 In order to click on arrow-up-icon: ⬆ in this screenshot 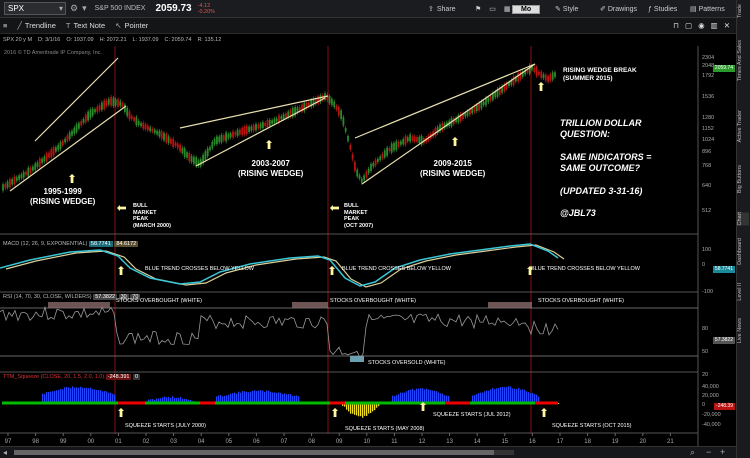, I will do `click(541, 87)`.